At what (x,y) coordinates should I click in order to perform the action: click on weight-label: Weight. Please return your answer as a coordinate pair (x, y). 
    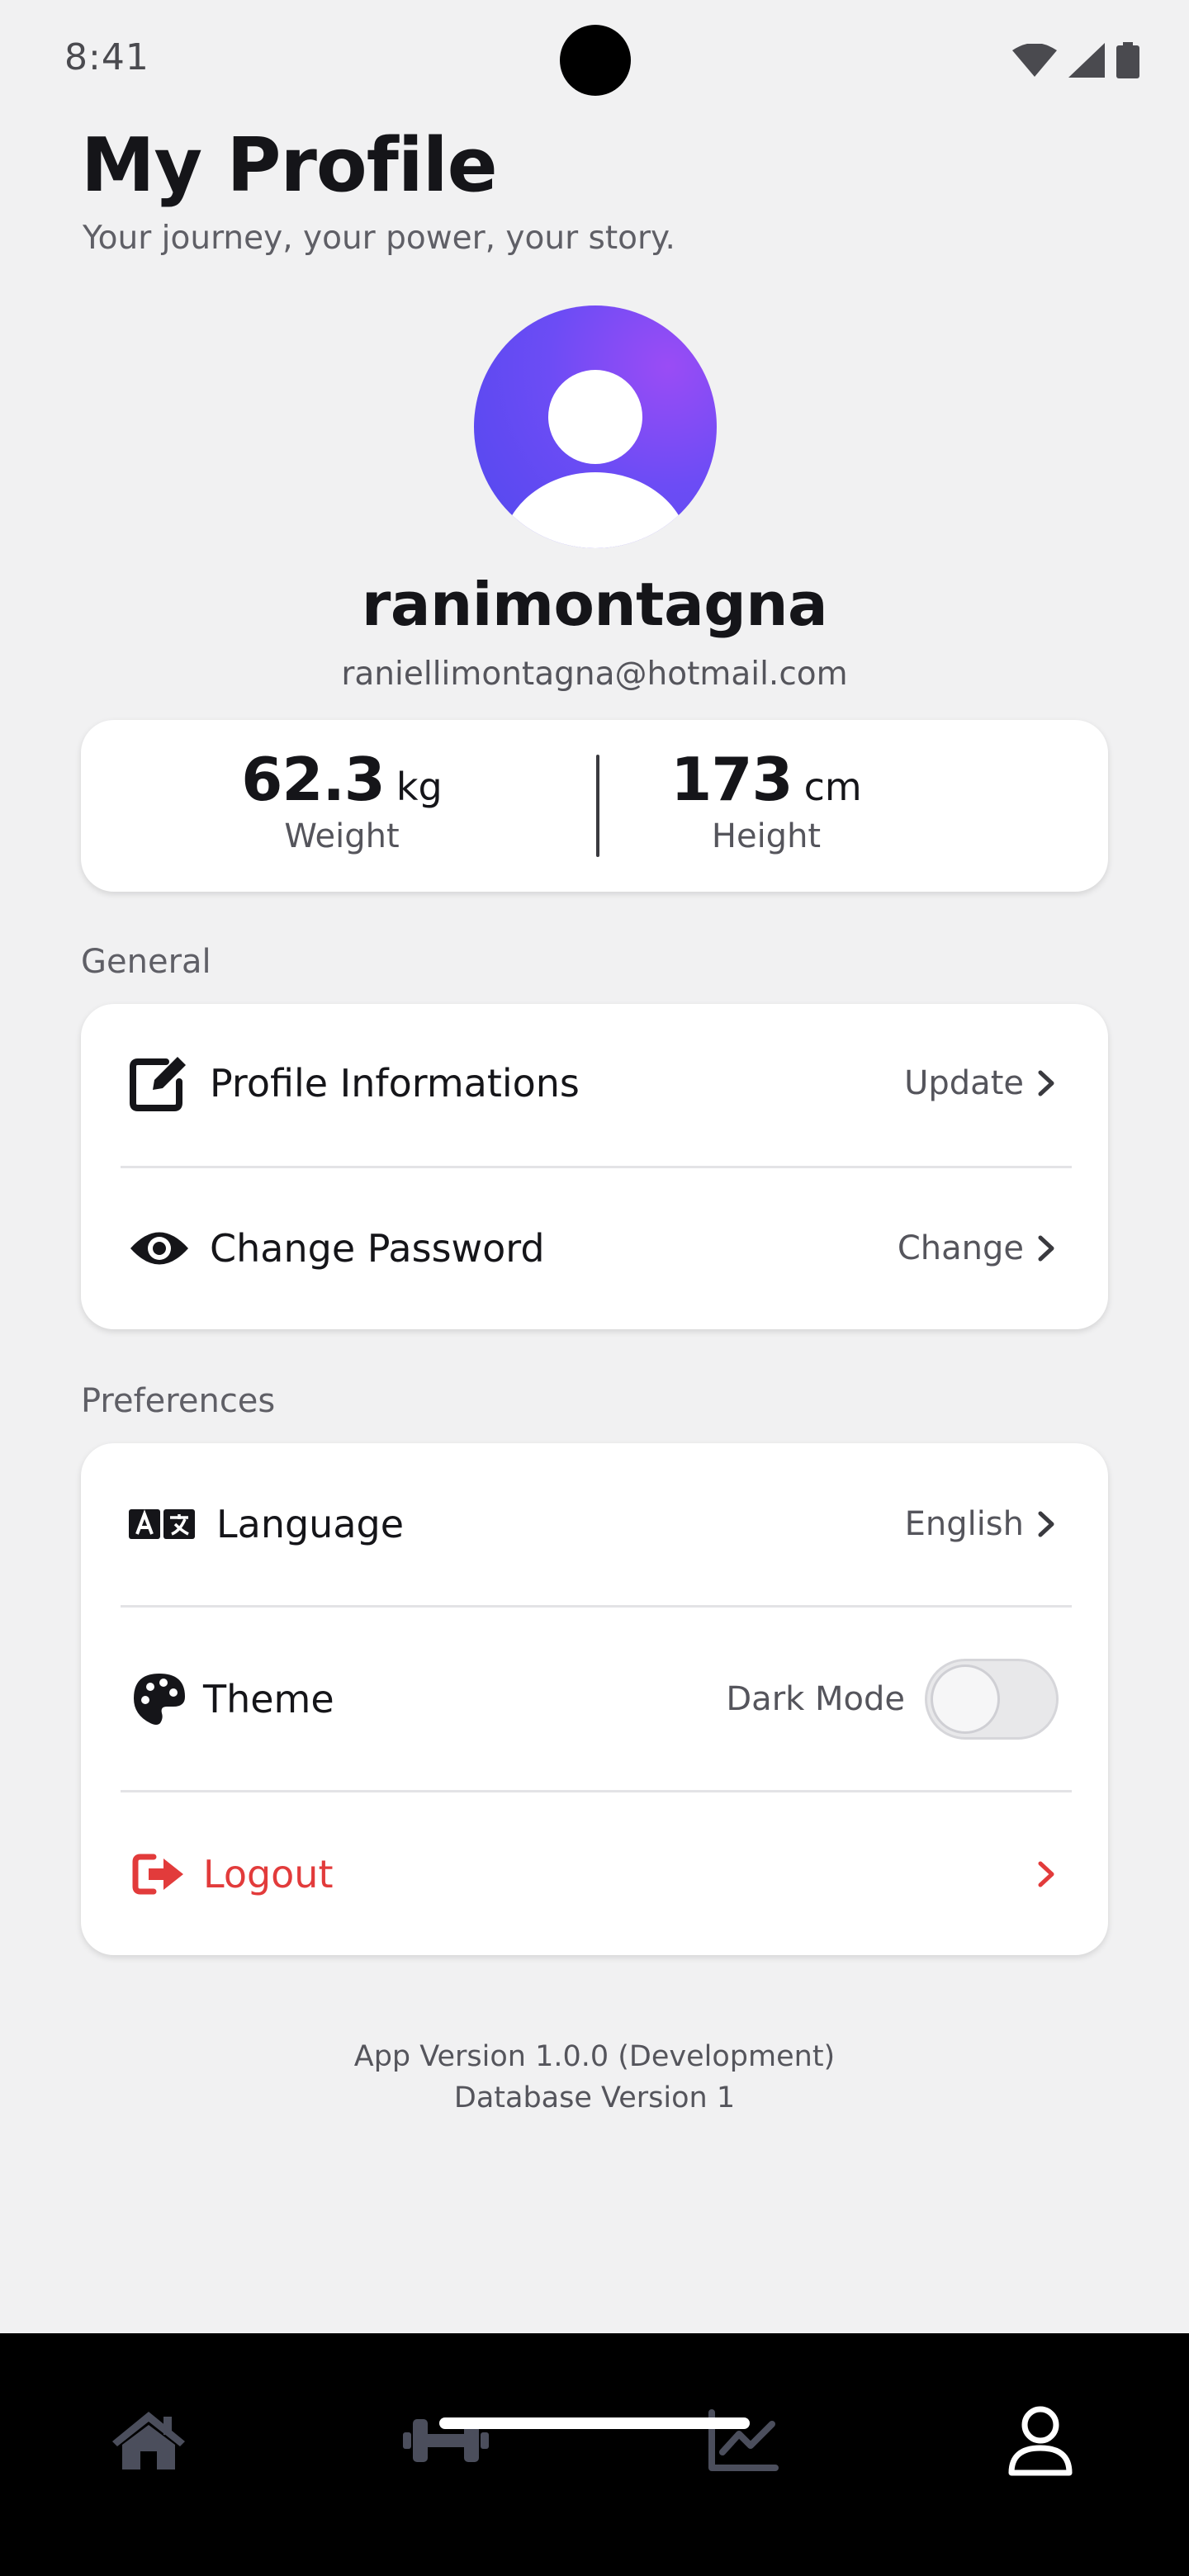
    Looking at the image, I should click on (342, 836).